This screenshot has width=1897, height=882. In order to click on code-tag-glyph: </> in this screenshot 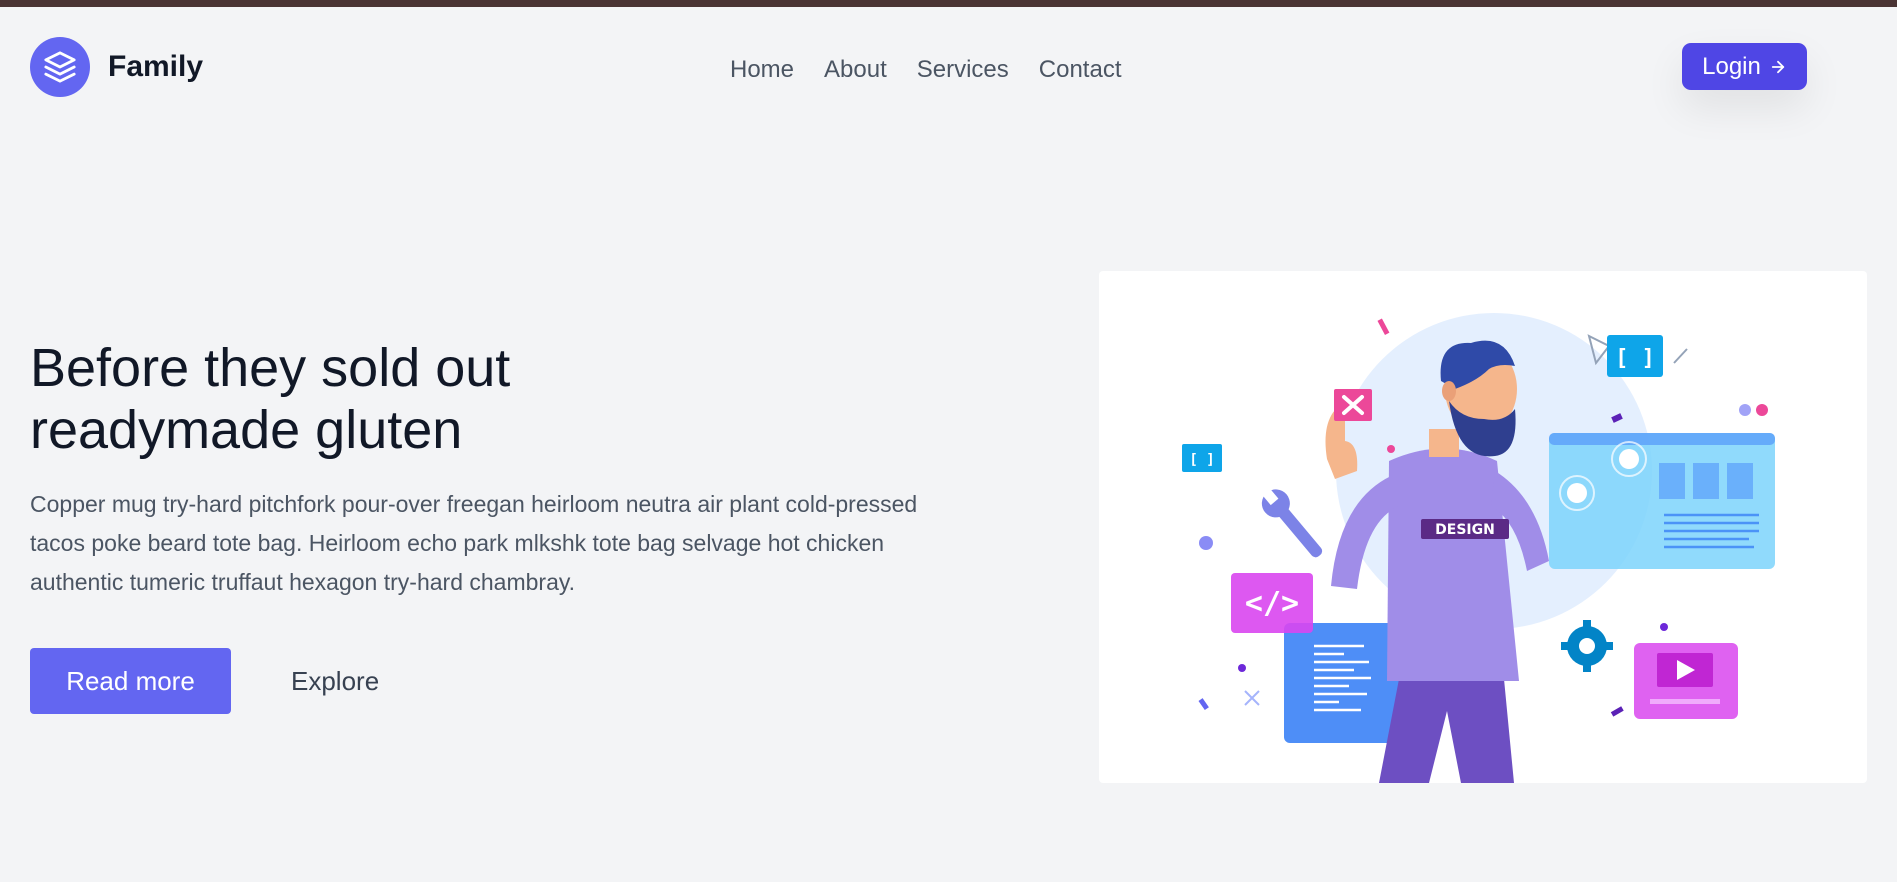, I will do `click(1272, 603)`.